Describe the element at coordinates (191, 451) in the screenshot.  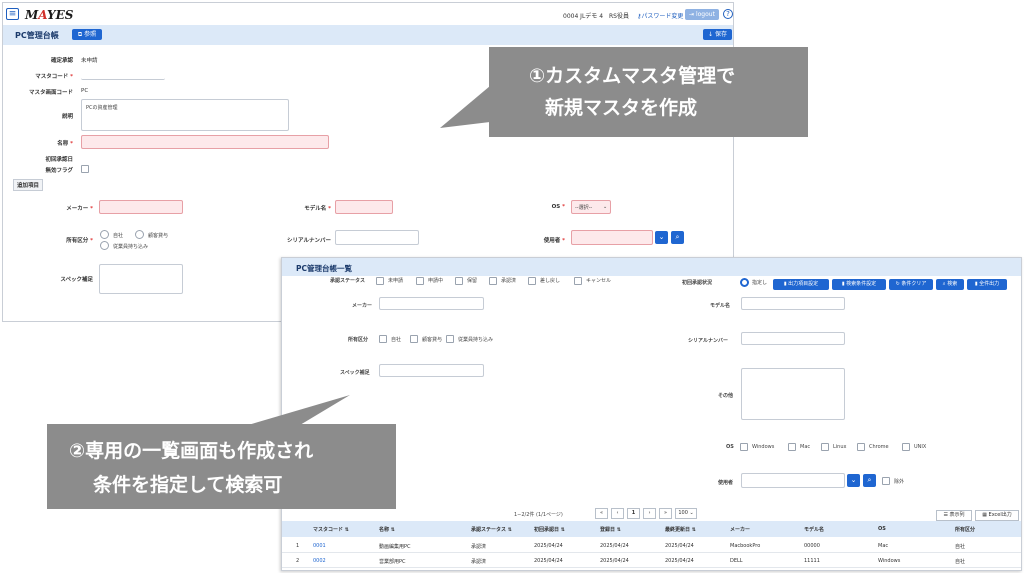
I see `callout2-line1: ②専用の一覧画面も作成され` at that location.